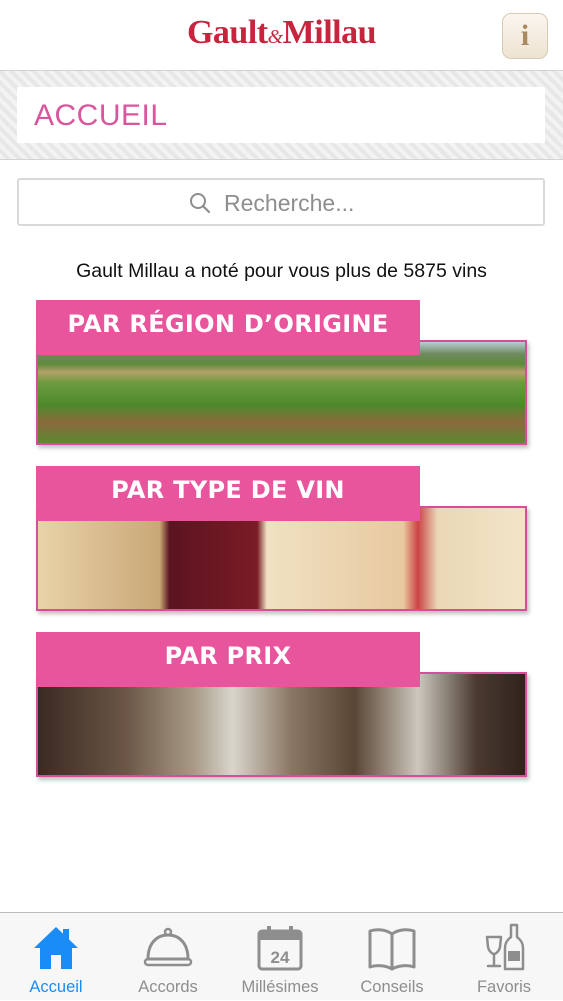  What do you see at coordinates (168, 987) in the screenshot?
I see `tab-label: Accords` at bounding box center [168, 987].